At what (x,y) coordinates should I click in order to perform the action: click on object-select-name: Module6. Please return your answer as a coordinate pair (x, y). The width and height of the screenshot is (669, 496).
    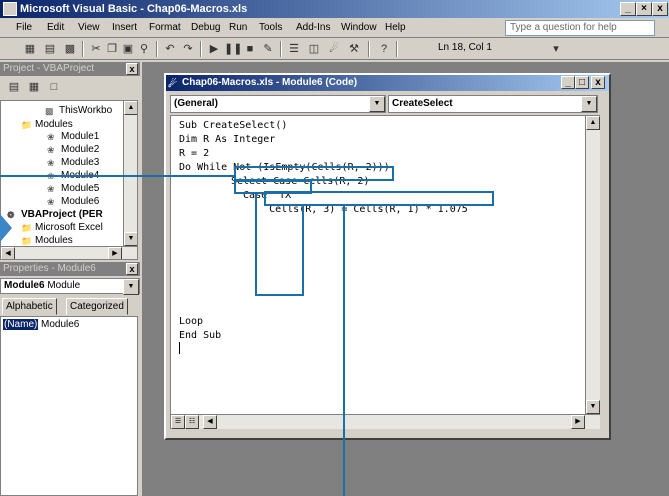
    Looking at the image, I should click on (24, 285).